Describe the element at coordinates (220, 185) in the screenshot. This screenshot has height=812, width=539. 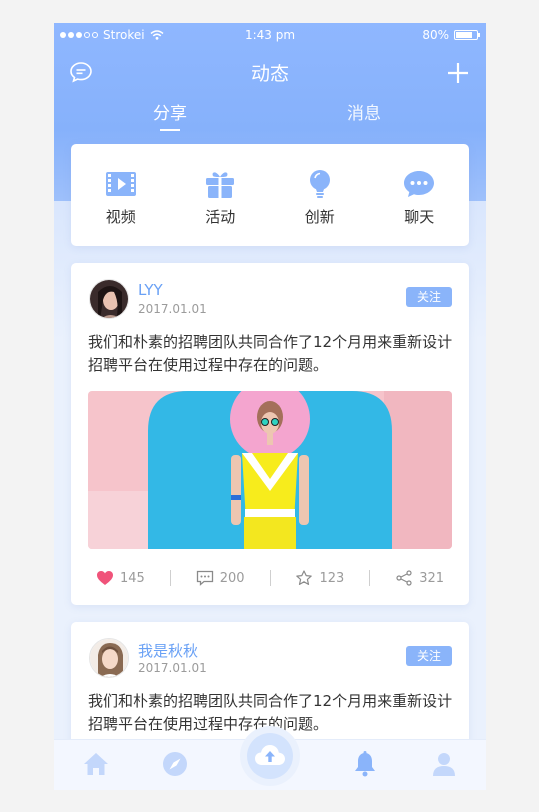
I see `gift-icon` at that location.